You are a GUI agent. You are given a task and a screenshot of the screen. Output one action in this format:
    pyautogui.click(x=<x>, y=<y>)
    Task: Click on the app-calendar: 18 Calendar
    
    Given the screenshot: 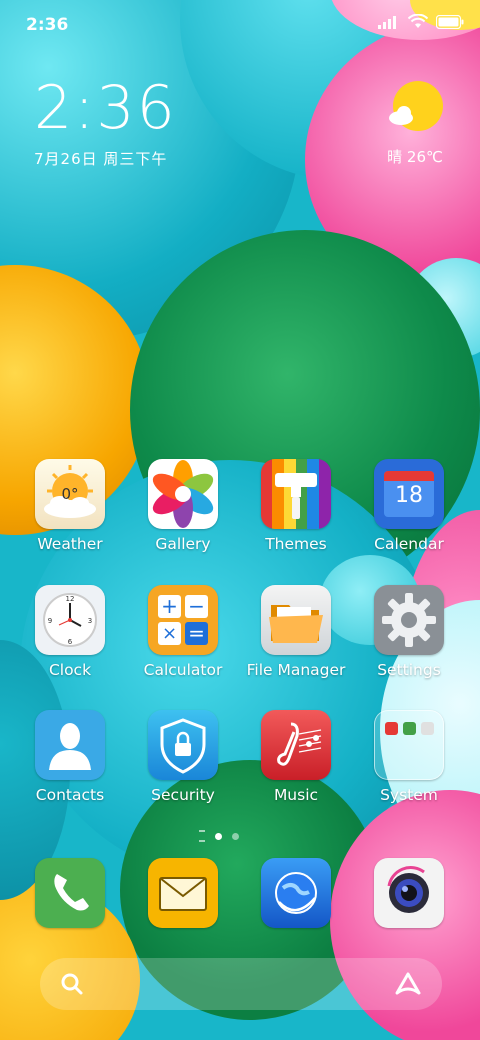 What is the action you would take?
    pyautogui.click(x=409, y=506)
    